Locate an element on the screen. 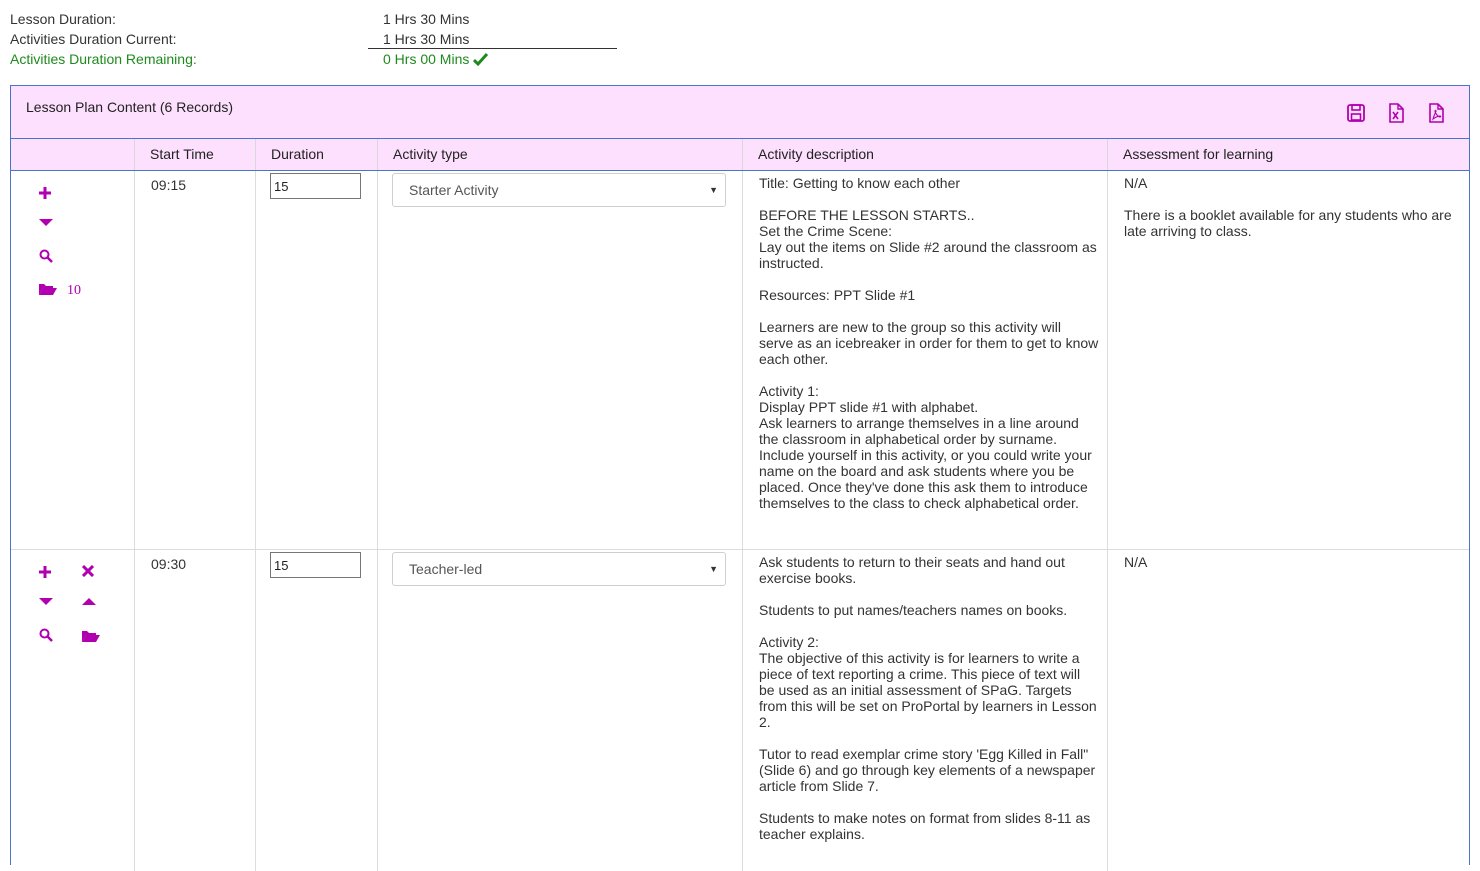 Image resolution: width=1480 pixels, height=871 pixels. lesson-duration-label: Lesson Duration: is located at coordinates (63, 19).